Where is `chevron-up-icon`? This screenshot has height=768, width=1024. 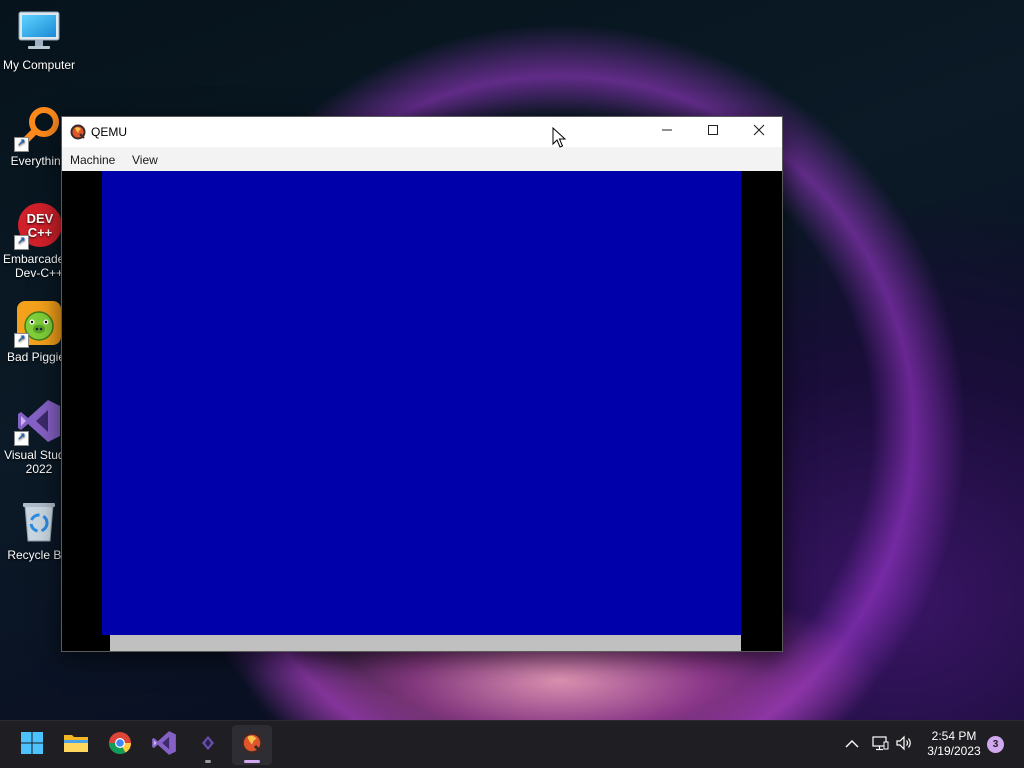
chevron-up-icon is located at coordinates (852, 745).